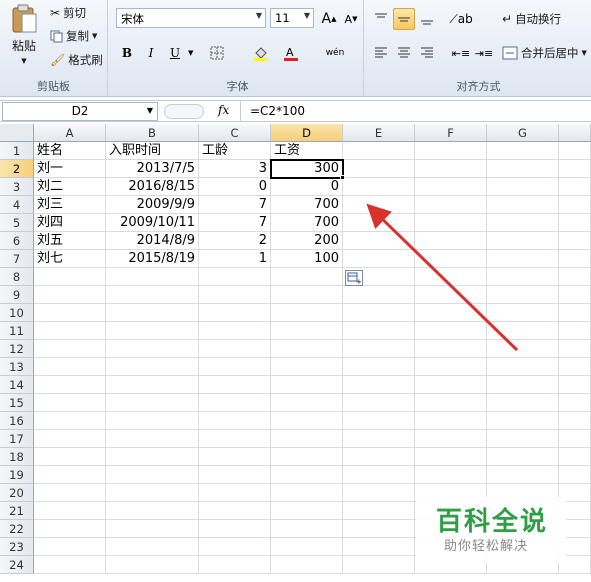 The width and height of the screenshot is (591, 582). I want to click on cell-c9, so click(235, 295).